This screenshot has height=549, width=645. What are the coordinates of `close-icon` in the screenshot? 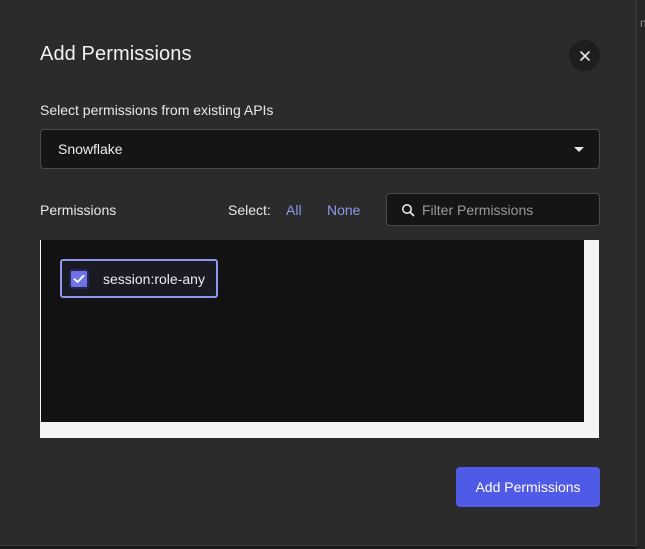 It's located at (584, 55).